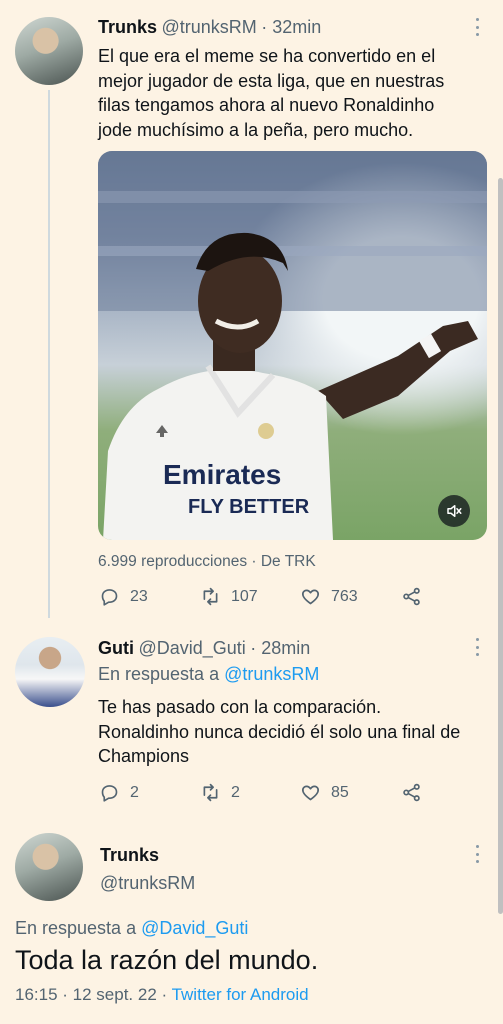 Image resolution: width=503 pixels, height=1024 pixels. I want to click on retweet-count: 107, so click(244, 596).